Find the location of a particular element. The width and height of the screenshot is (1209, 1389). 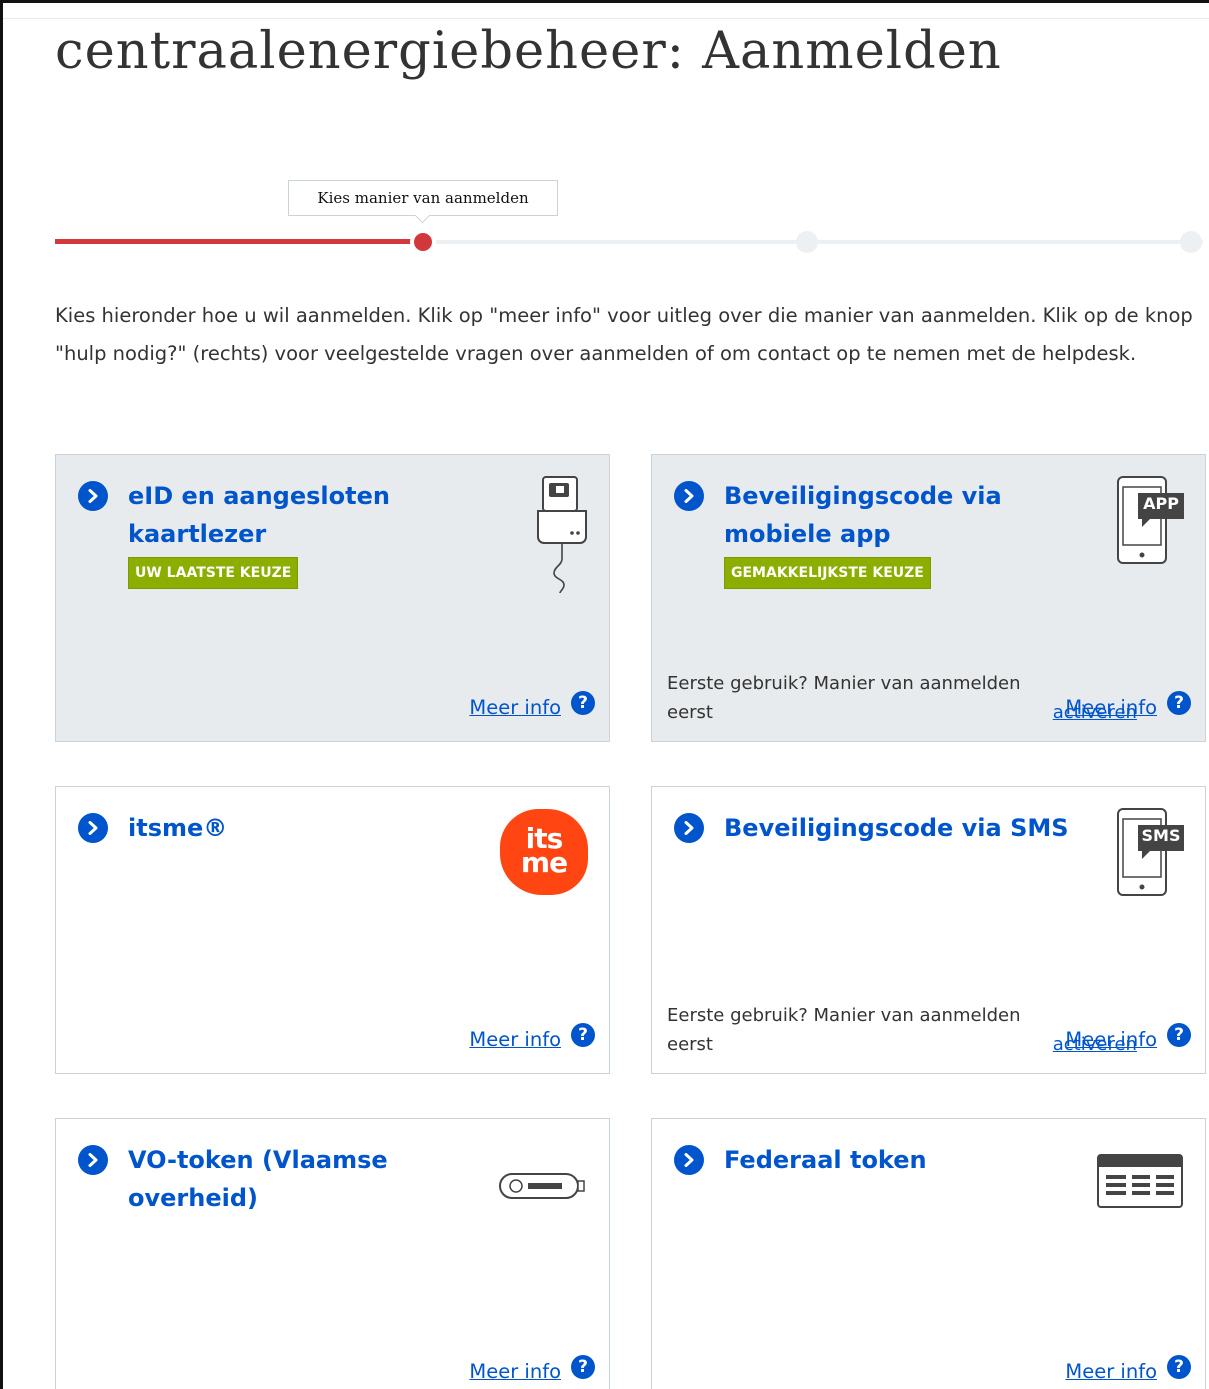

option-title: itsme® is located at coordinates (177, 828).